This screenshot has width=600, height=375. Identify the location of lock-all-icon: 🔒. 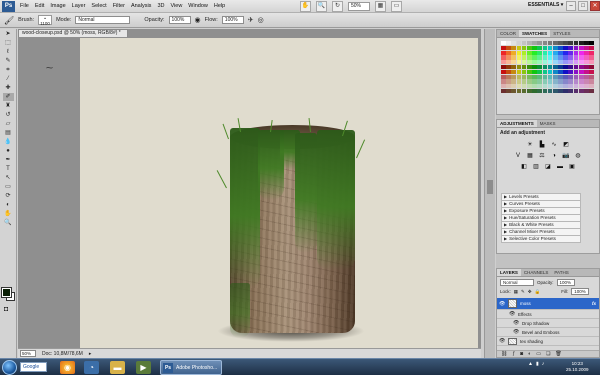
(538, 292).